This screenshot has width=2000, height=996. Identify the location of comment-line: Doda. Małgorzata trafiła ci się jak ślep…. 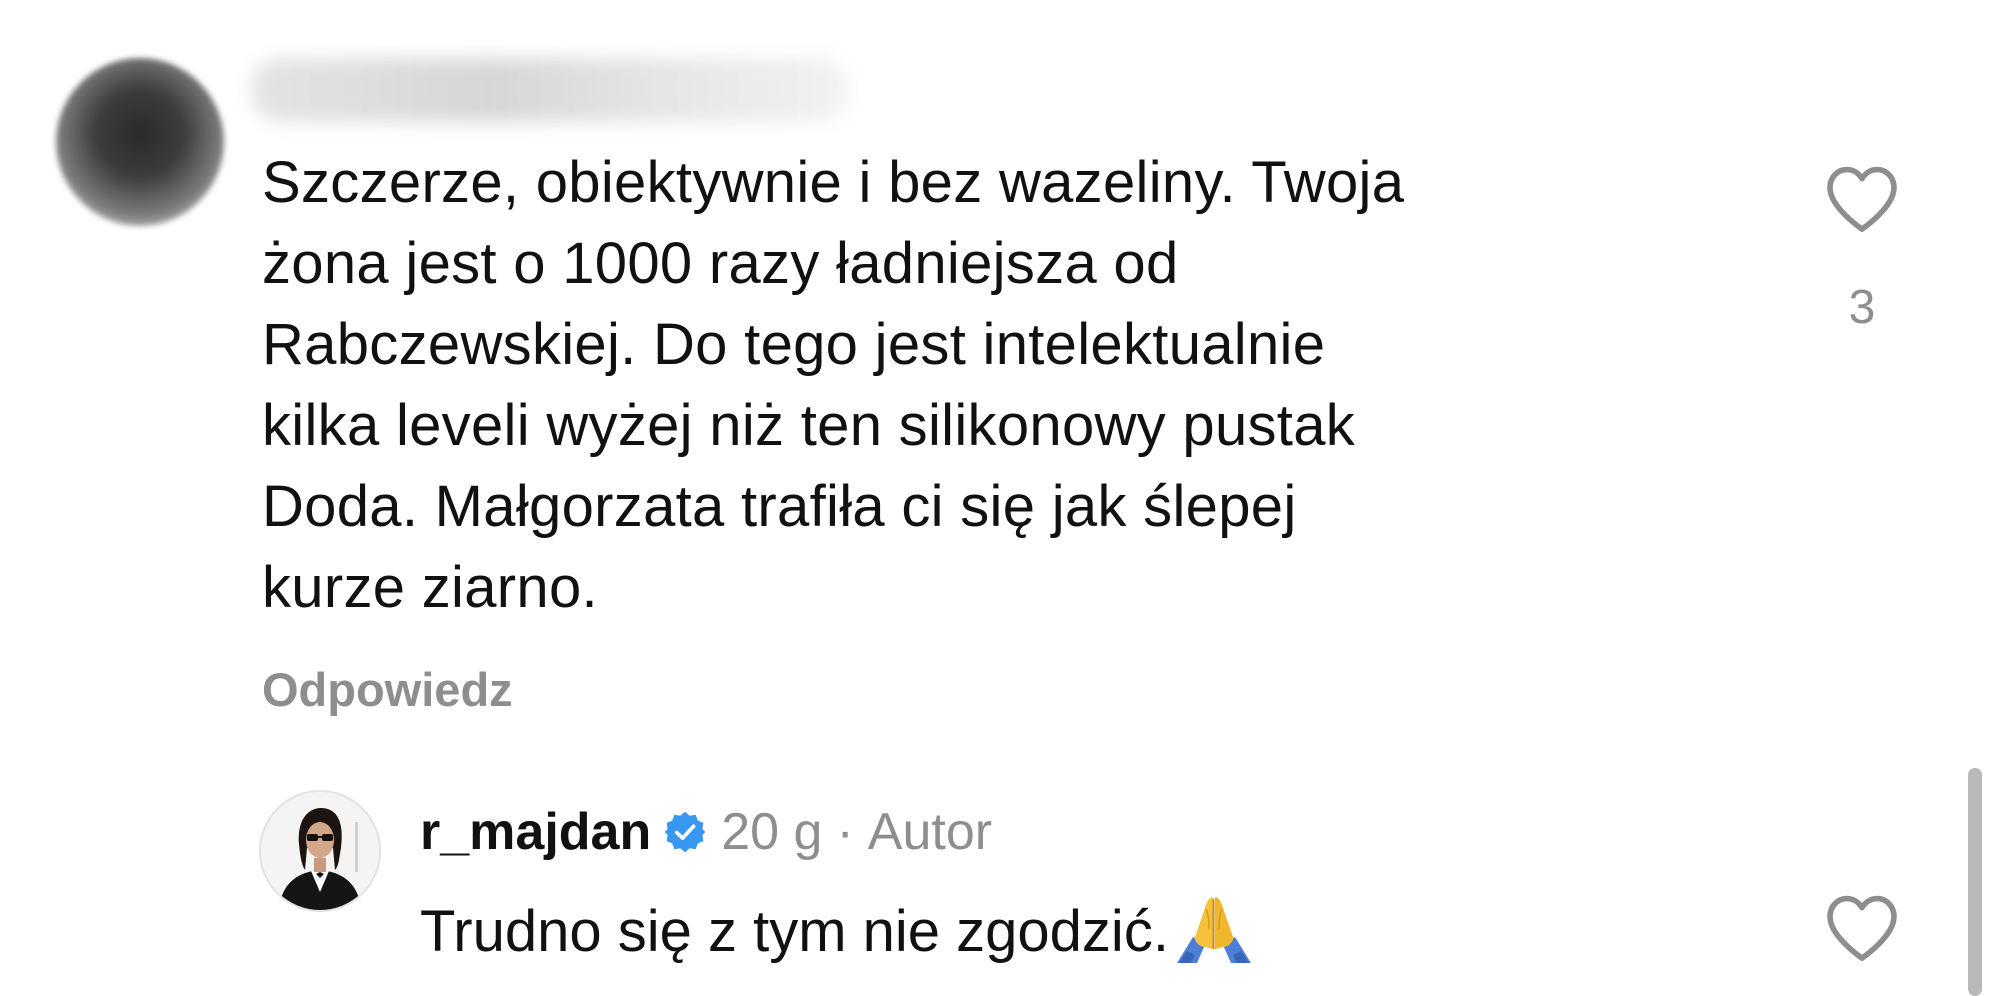
(779, 506).